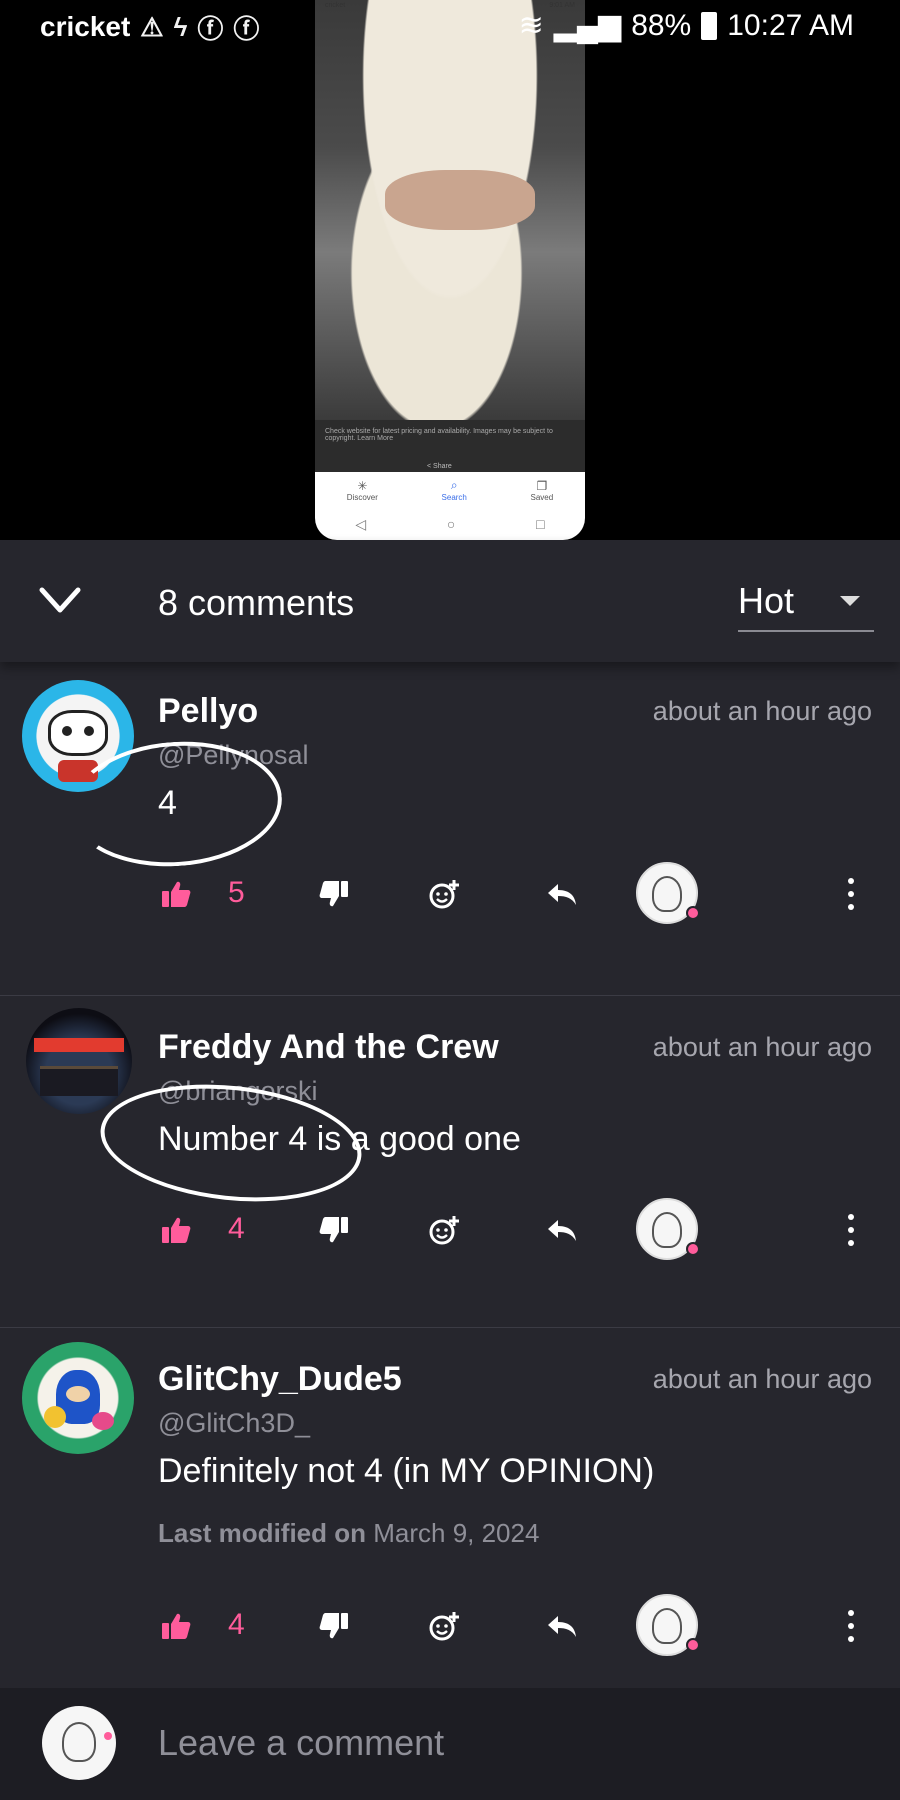 The height and width of the screenshot is (1800, 900). What do you see at coordinates (180, 26) in the screenshot?
I see `bolt-icon: ϟ` at bounding box center [180, 26].